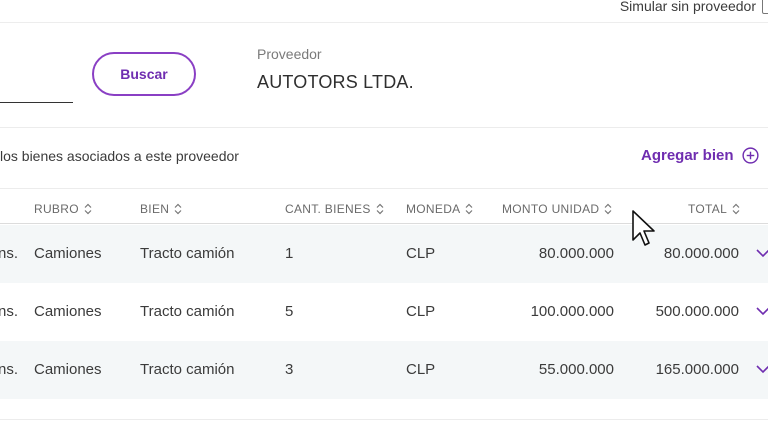  Describe the element at coordinates (687, 155) in the screenshot. I see `add-good-label: Agregar bien` at that location.